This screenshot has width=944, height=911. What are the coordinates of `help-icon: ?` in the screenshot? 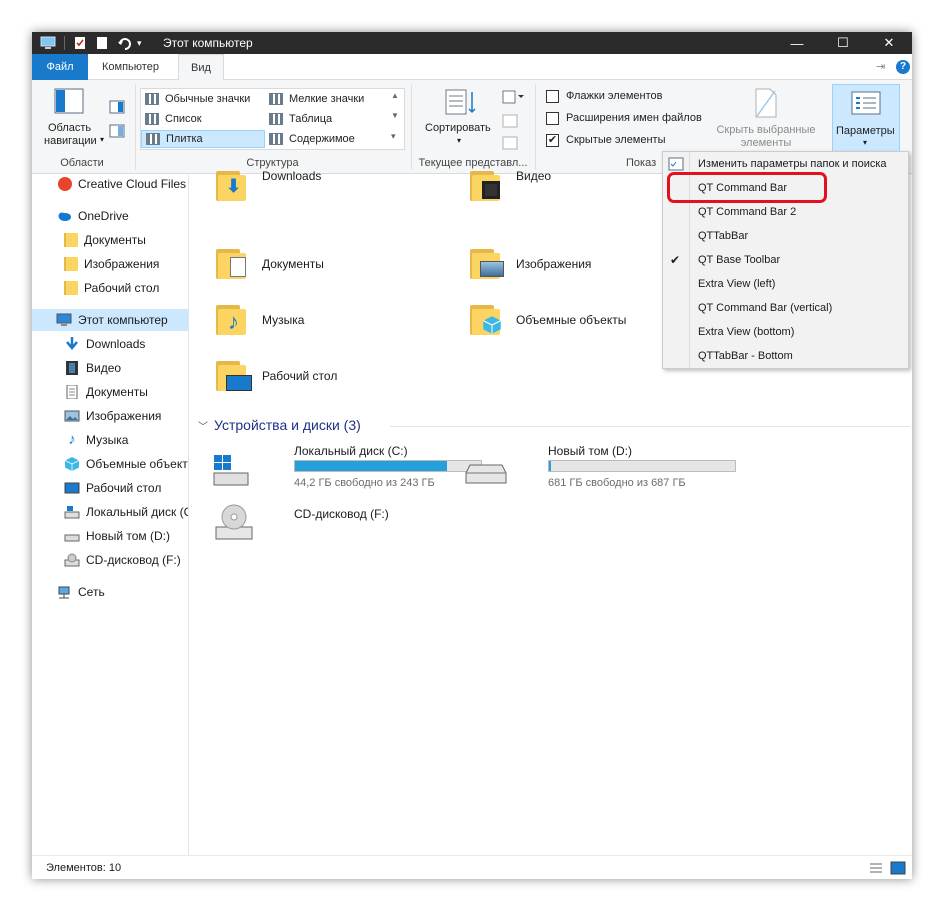 It's located at (903, 67).